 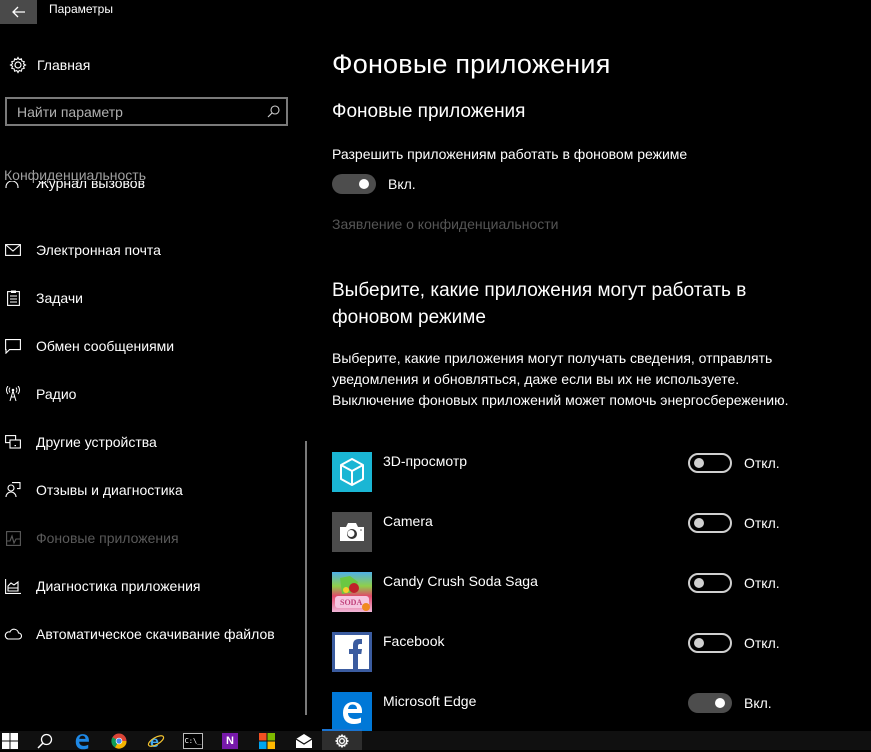 I want to click on sidebar-home: Главная, so click(x=45, y=65).